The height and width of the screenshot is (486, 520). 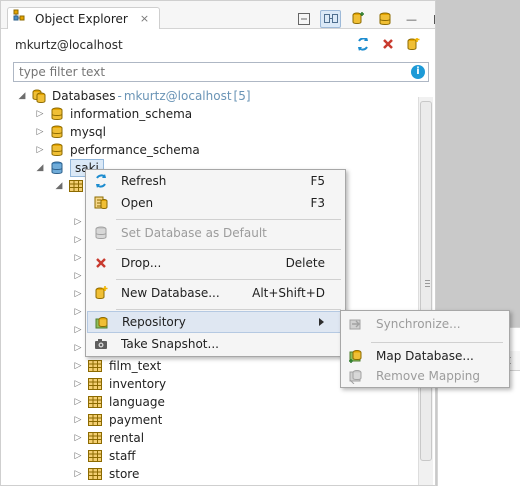 I want to click on tree-row-rental: ▷ rental, so click(x=109, y=438).